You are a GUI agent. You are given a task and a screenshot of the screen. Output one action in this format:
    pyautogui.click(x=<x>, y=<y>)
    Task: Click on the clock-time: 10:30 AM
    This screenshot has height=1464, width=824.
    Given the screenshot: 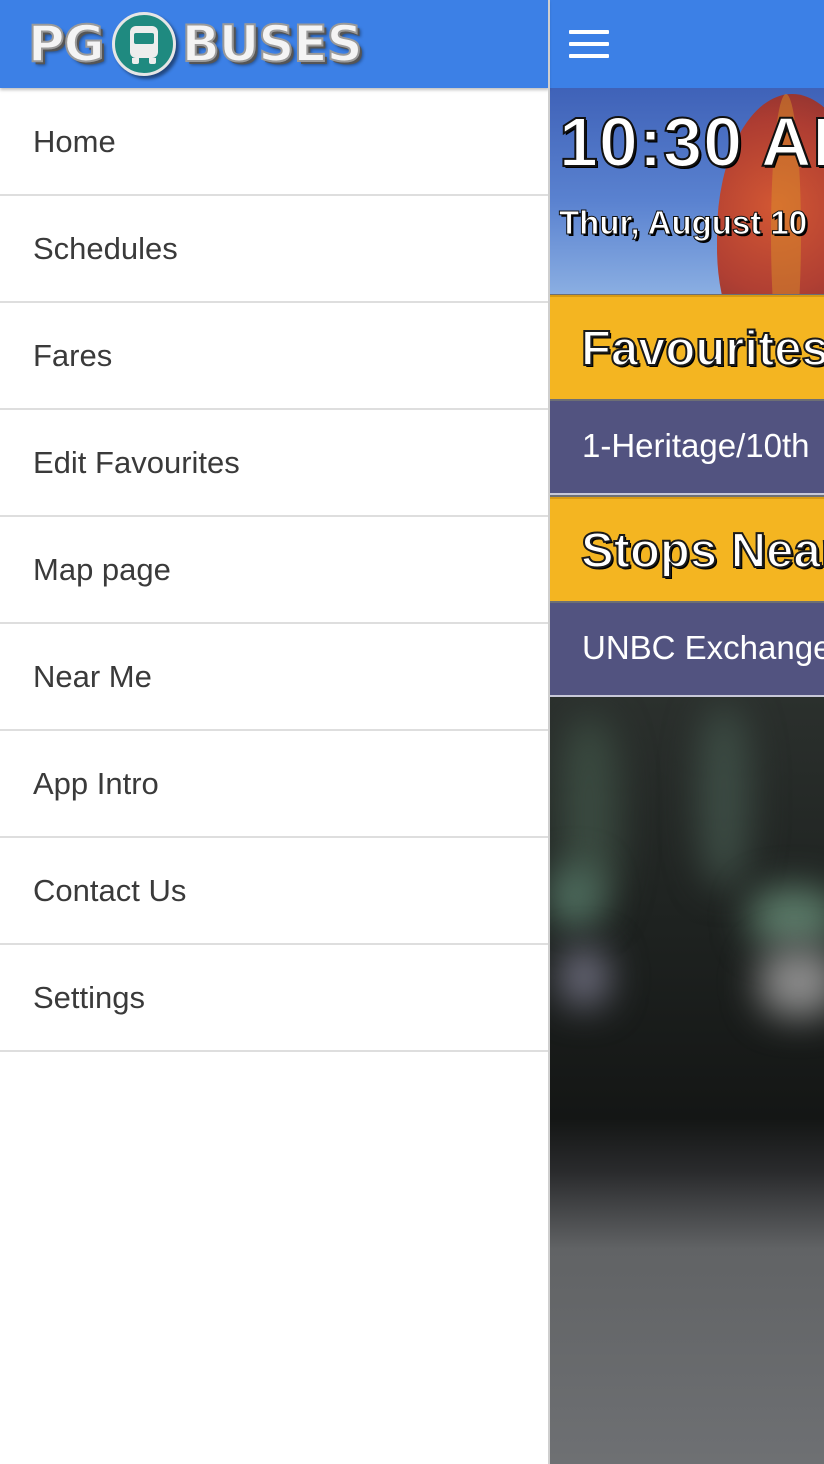 What is the action you would take?
    pyautogui.click(x=691, y=142)
    